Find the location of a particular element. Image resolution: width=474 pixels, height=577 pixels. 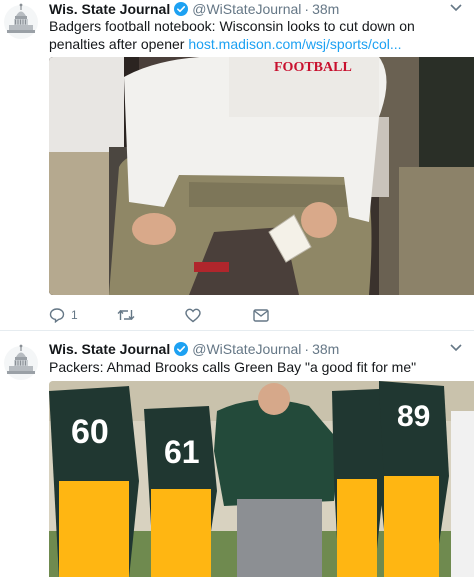

jersey-text: FOOTBALL is located at coordinates (313, 67).